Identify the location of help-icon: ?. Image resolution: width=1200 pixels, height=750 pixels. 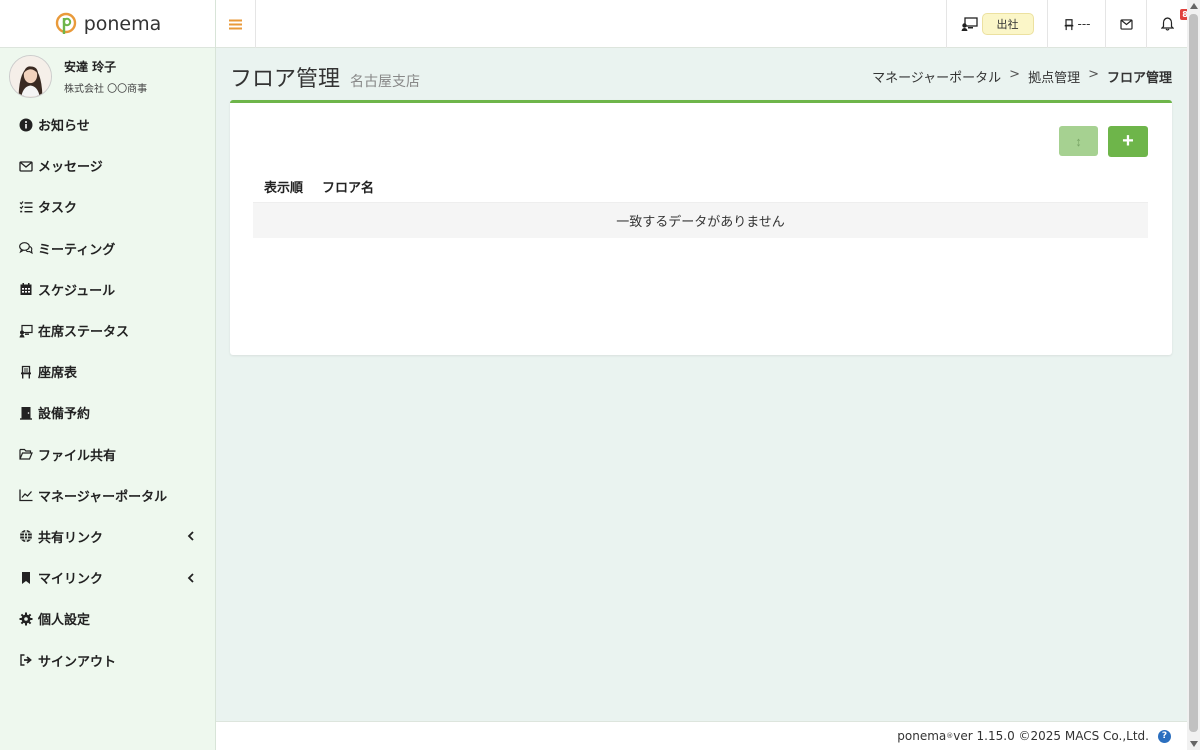
(1164, 736).